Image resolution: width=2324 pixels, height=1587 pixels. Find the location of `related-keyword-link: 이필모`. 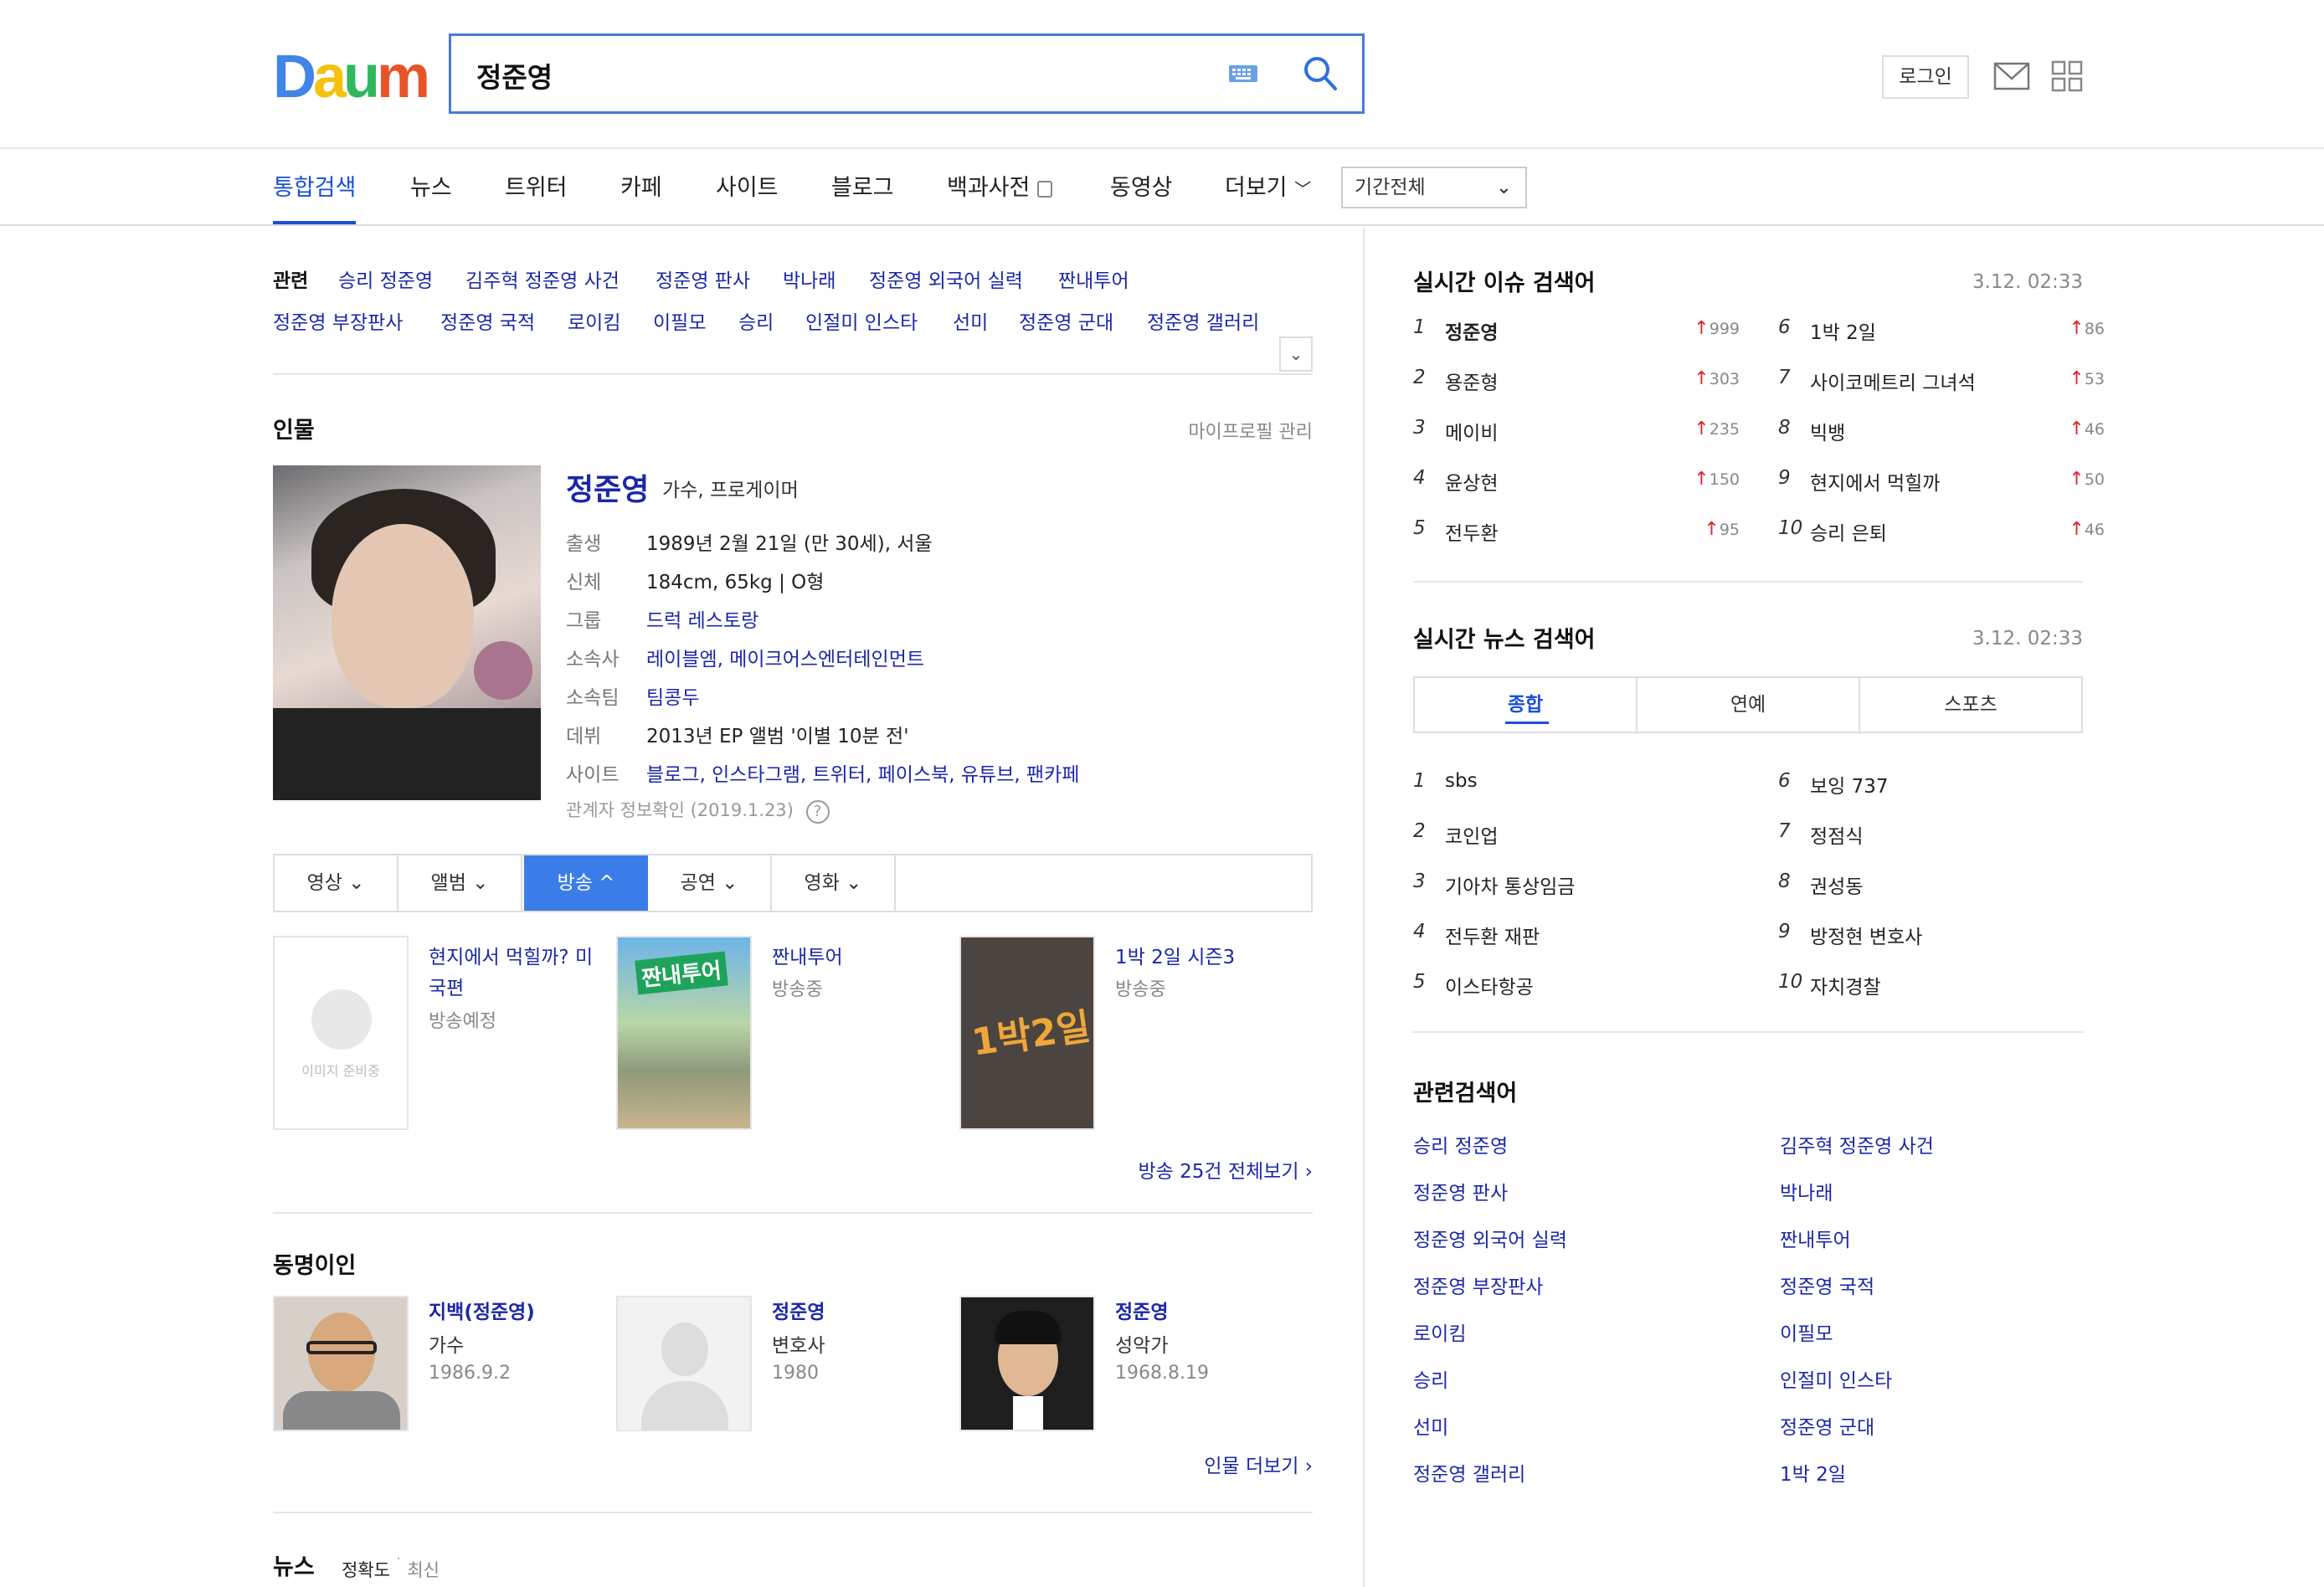

related-keyword-link: 이필모 is located at coordinates (1806, 1331).